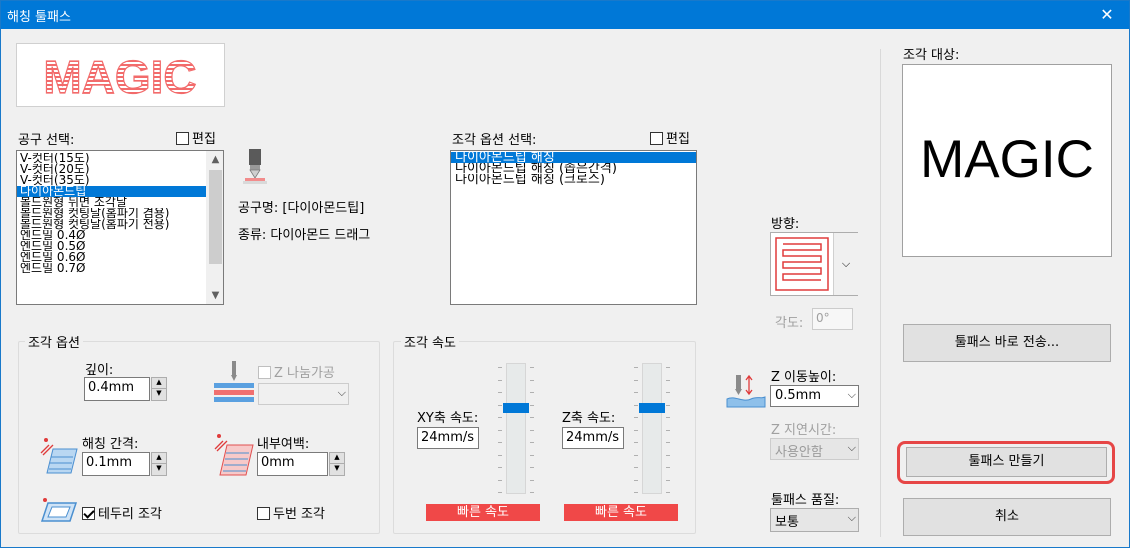 Image resolution: width=1130 pixels, height=548 pixels. What do you see at coordinates (159, 464) in the screenshot?
I see `hatch-gap-spinner: ▲ ▼` at bounding box center [159, 464].